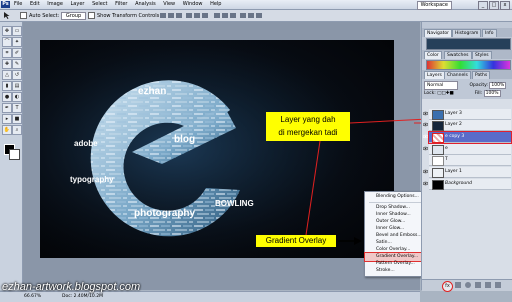 The height and width of the screenshot is (302, 512). What do you see at coordinates (78, 4) in the screenshot?
I see `menu-layer: Layer` at bounding box center [78, 4].